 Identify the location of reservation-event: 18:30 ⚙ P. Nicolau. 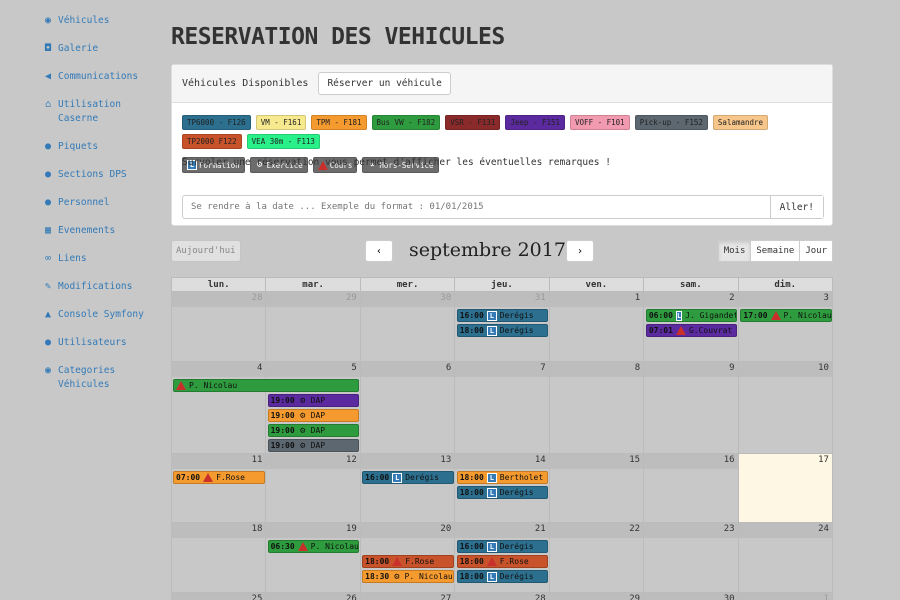
(408, 576).